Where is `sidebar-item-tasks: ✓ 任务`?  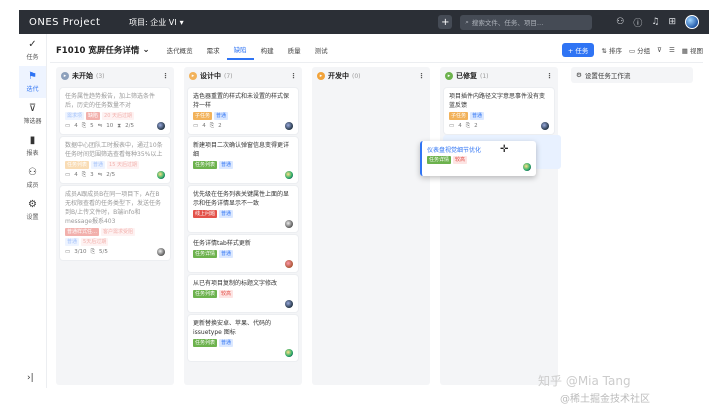
sidebar-item-tasks: ✓ 任务 is located at coordinates (32, 50).